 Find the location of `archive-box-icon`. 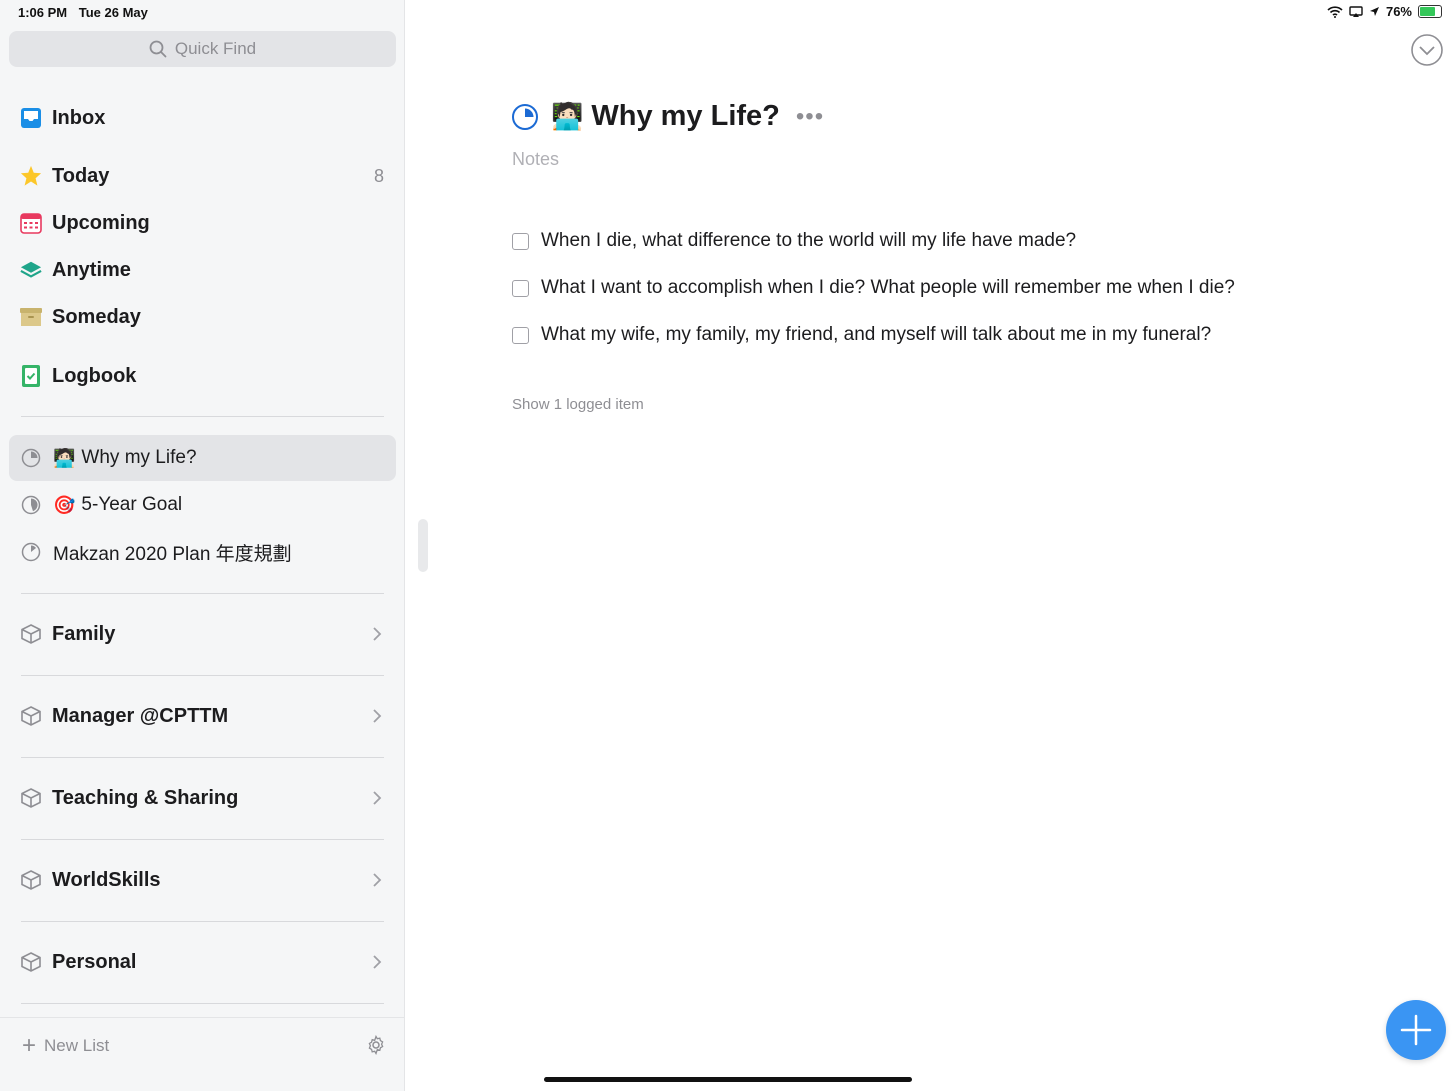

archive-box-icon is located at coordinates (31, 317).